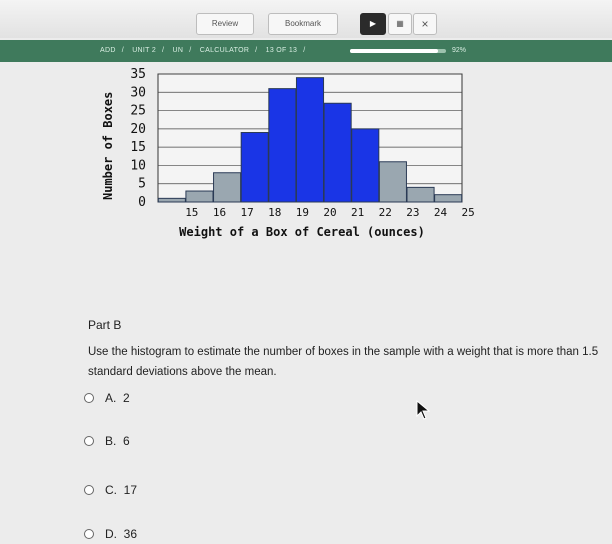  Describe the element at coordinates (219, 212) in the screenshot. I see `x-tick-label: 16` at that location.